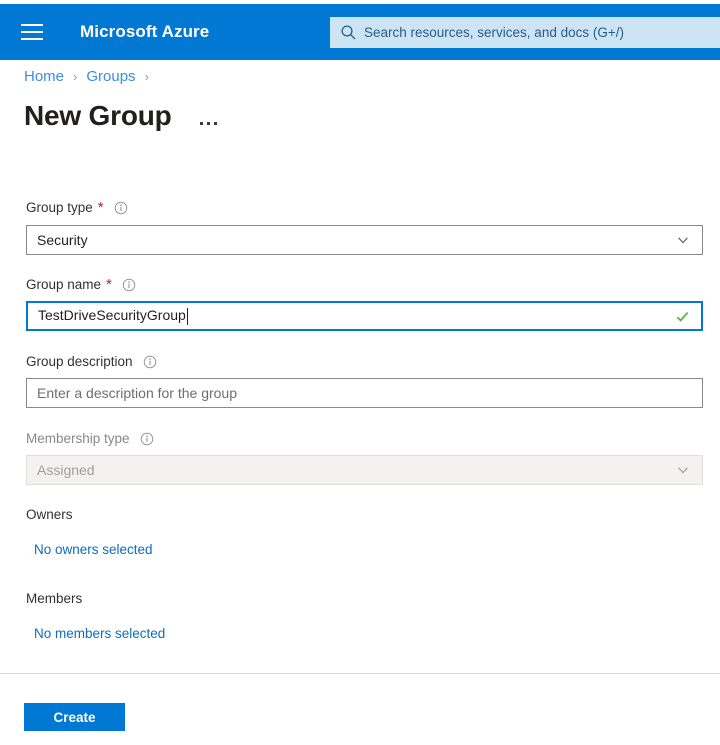  I want to click on breadcrumb: Home › Groups ›, so click(91, 76).